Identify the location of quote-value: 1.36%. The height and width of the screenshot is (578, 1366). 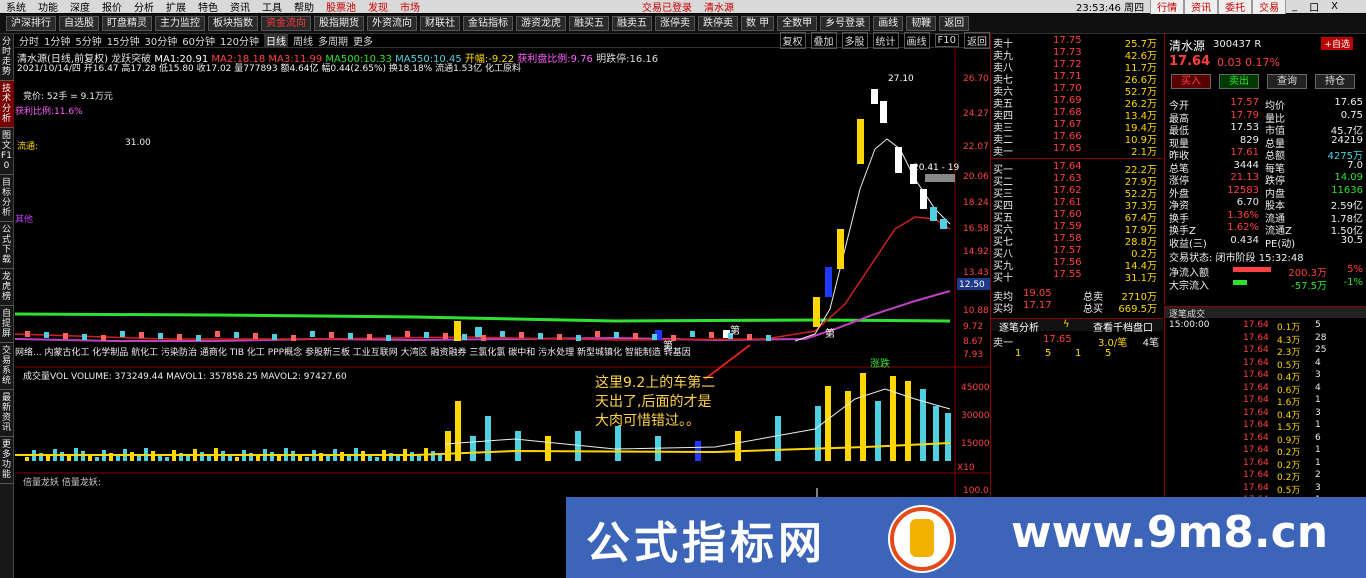
(1243, 215).